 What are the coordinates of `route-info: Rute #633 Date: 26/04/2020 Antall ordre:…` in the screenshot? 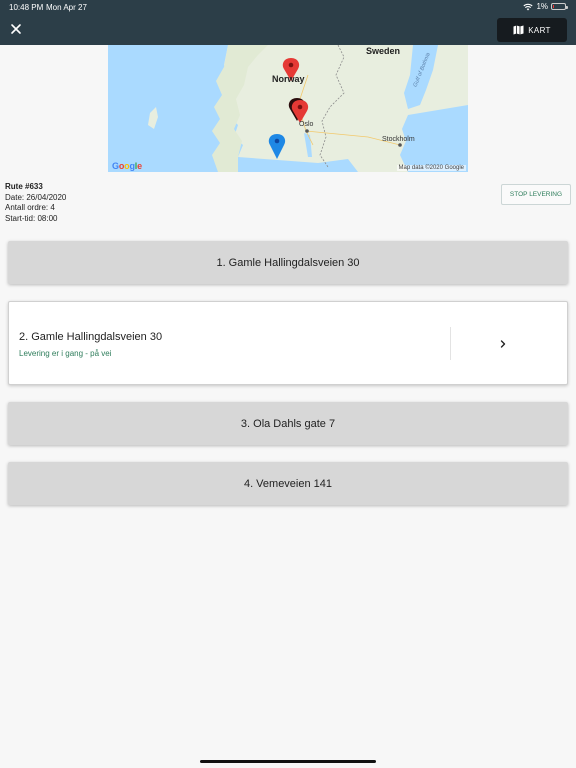 It's located at (35, 203).